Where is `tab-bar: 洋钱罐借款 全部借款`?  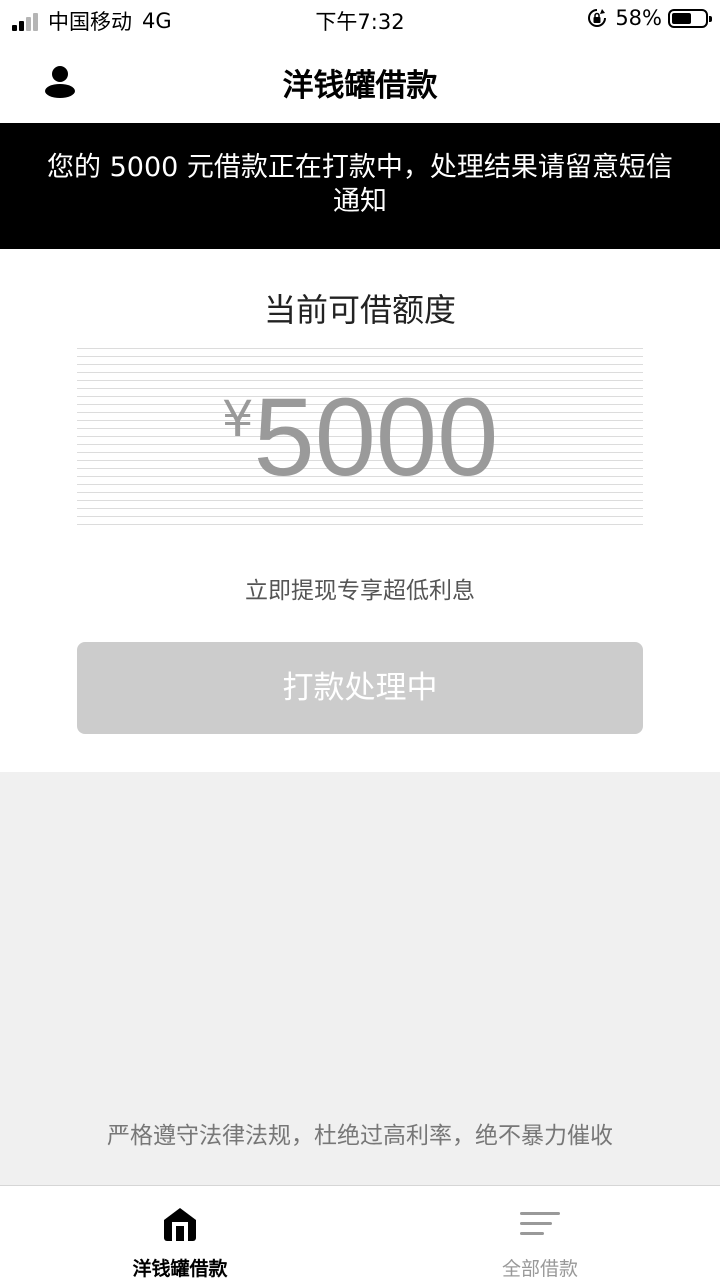 tab-bar: 洋钱罐借款 全部借款 is located at coordinates (360, 1232).